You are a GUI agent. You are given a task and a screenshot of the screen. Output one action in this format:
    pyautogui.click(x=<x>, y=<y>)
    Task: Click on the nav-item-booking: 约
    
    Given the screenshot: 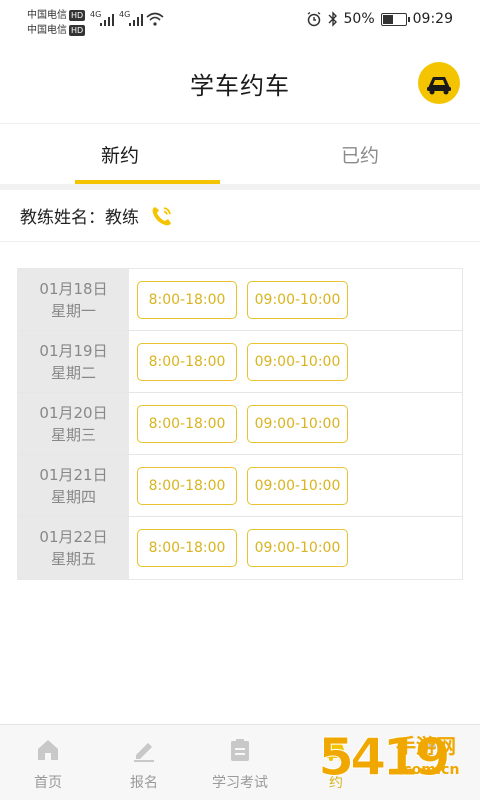 What is the action you would take?
    pyautogui.click(x=336, y=762)
    